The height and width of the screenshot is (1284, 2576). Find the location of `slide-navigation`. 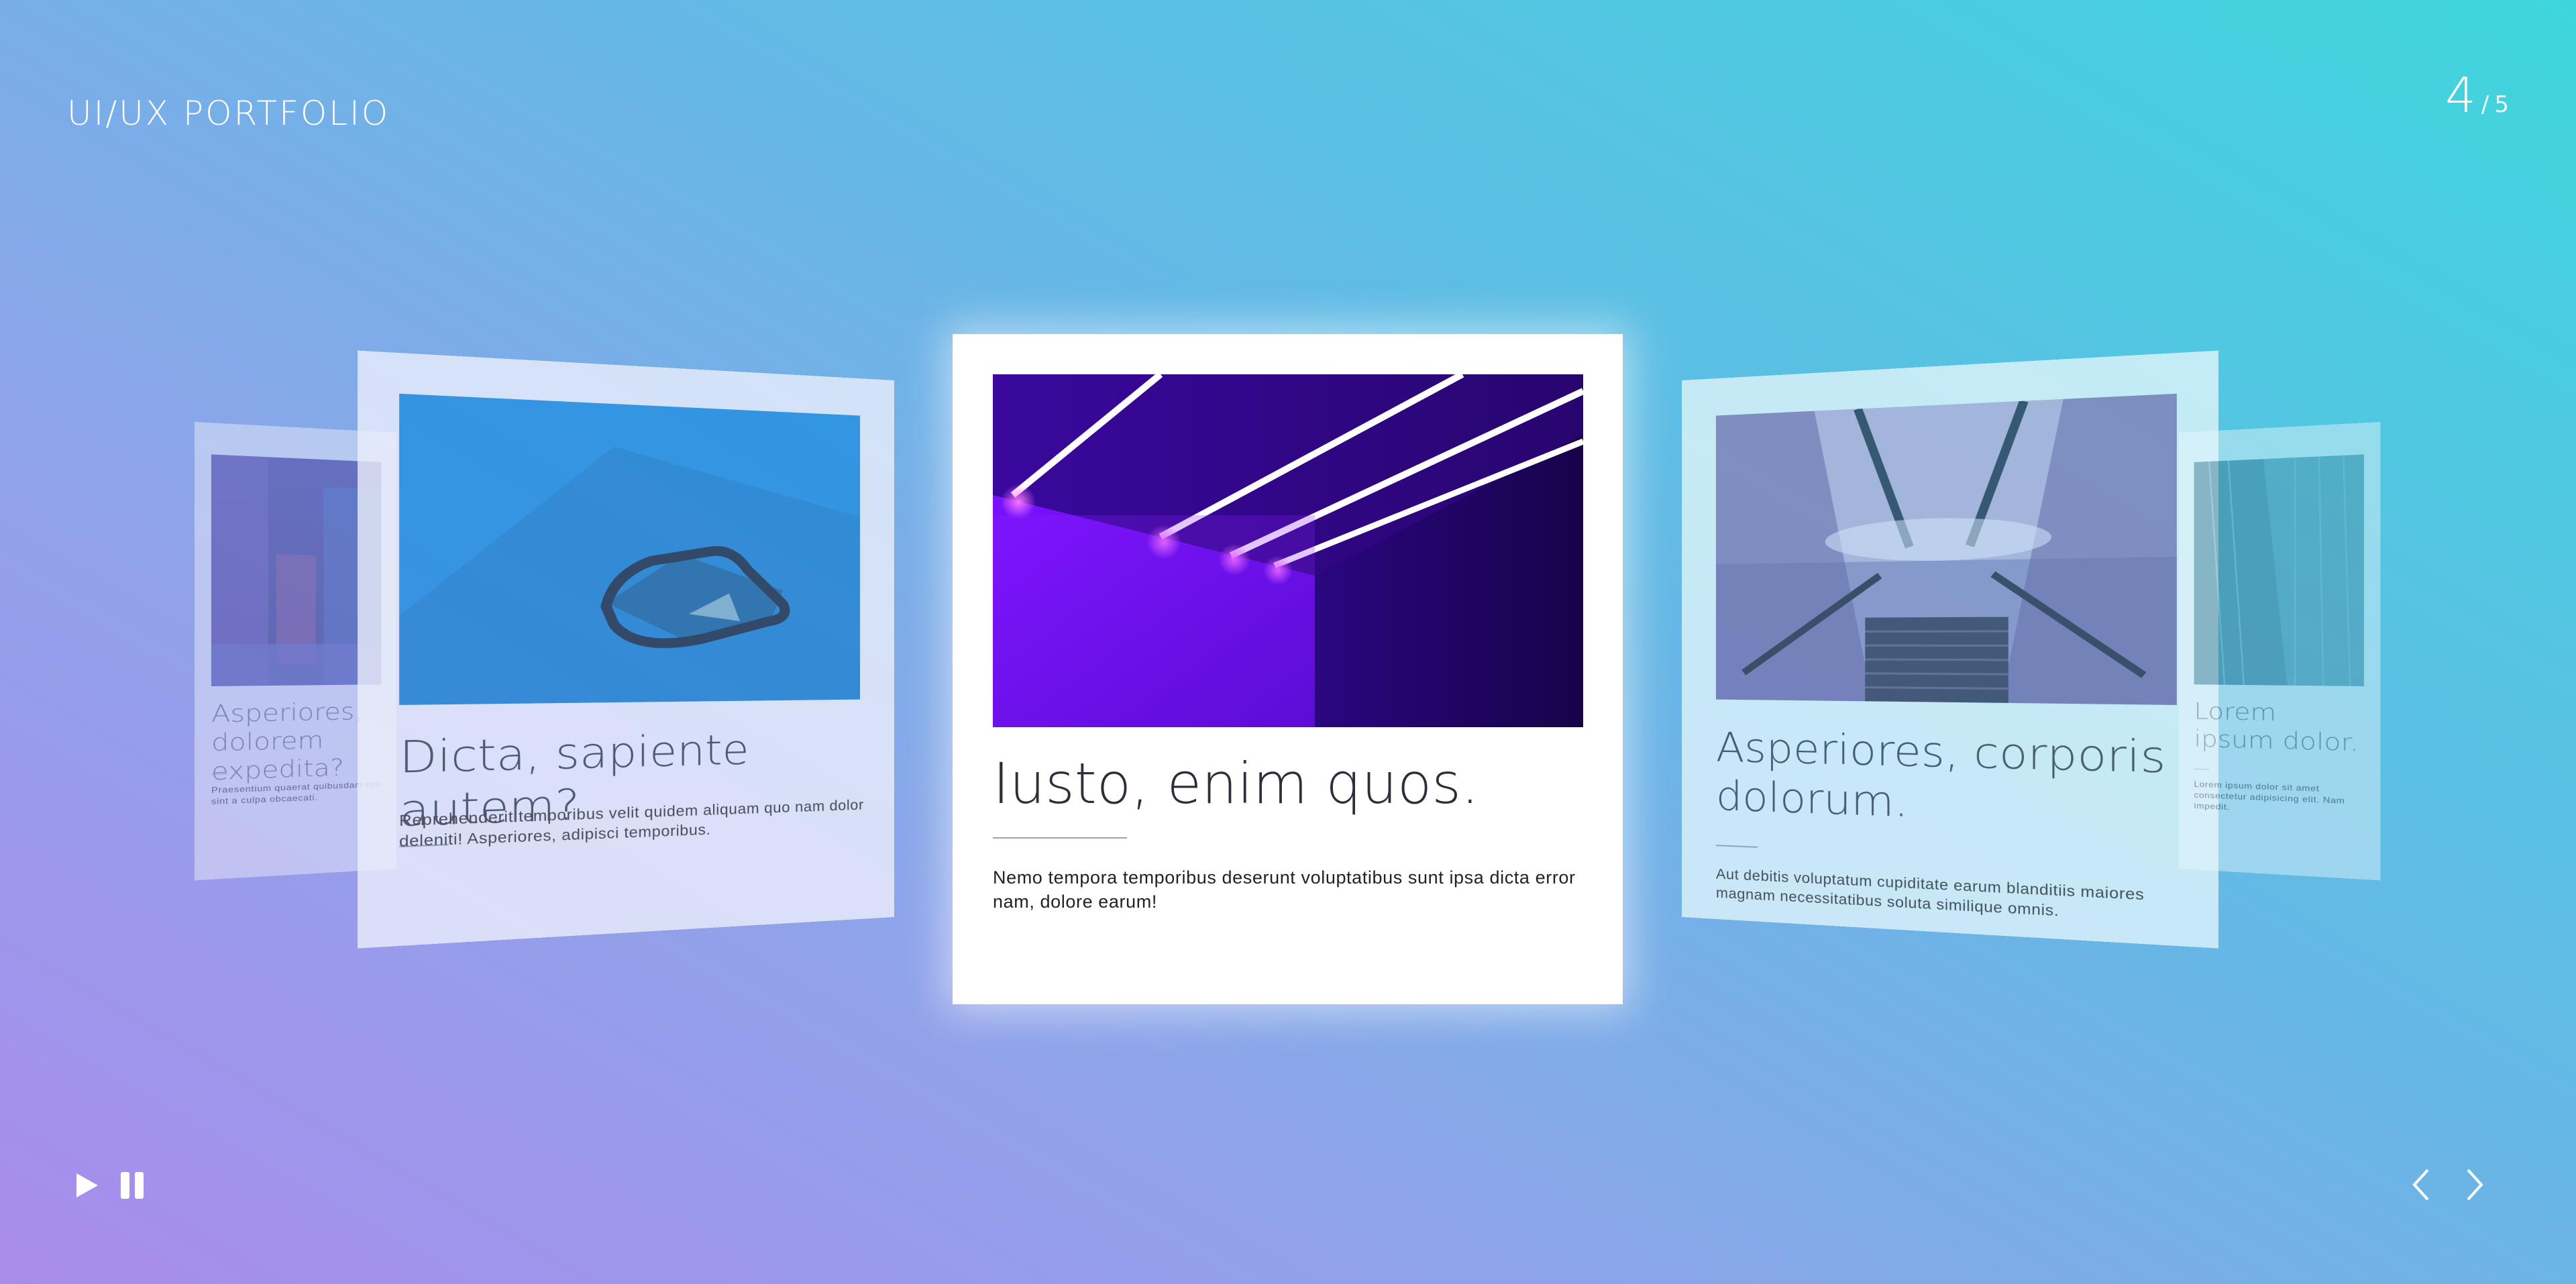

slide-navigation is located at coordinates (2447, 1186).